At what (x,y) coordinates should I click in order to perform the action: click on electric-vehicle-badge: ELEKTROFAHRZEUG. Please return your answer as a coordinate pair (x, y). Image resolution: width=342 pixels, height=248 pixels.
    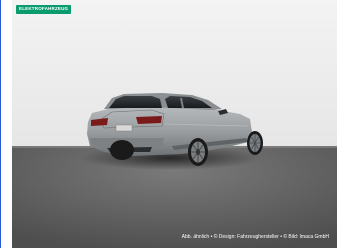
    Looking at the image, I should click on (44, 9).